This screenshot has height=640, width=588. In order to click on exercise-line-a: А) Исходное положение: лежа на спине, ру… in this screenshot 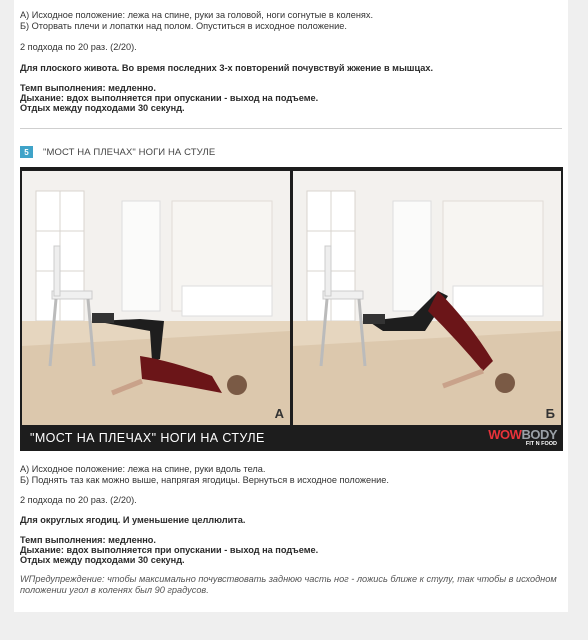, I will do `click(143, 469)`.